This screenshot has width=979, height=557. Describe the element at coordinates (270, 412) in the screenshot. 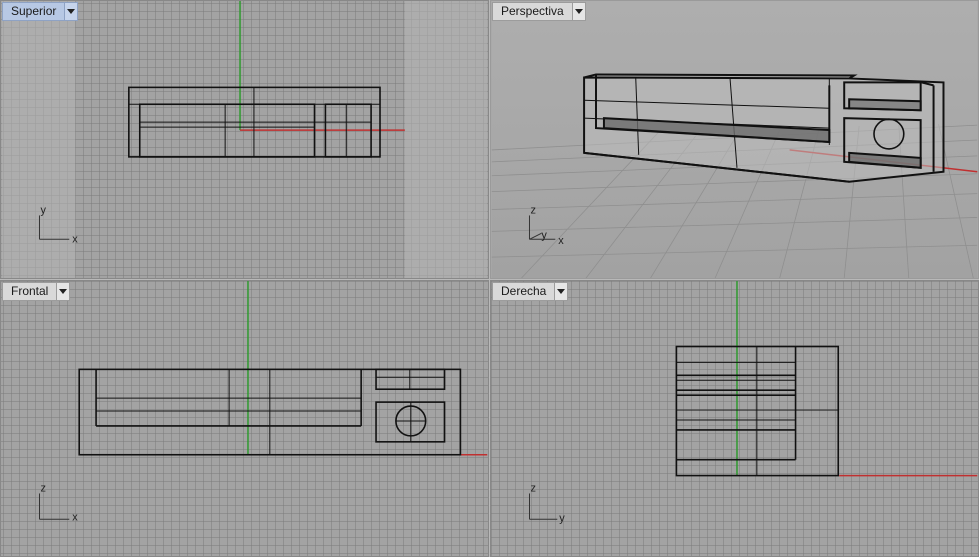

I see `front-view-wireframe` at that location.